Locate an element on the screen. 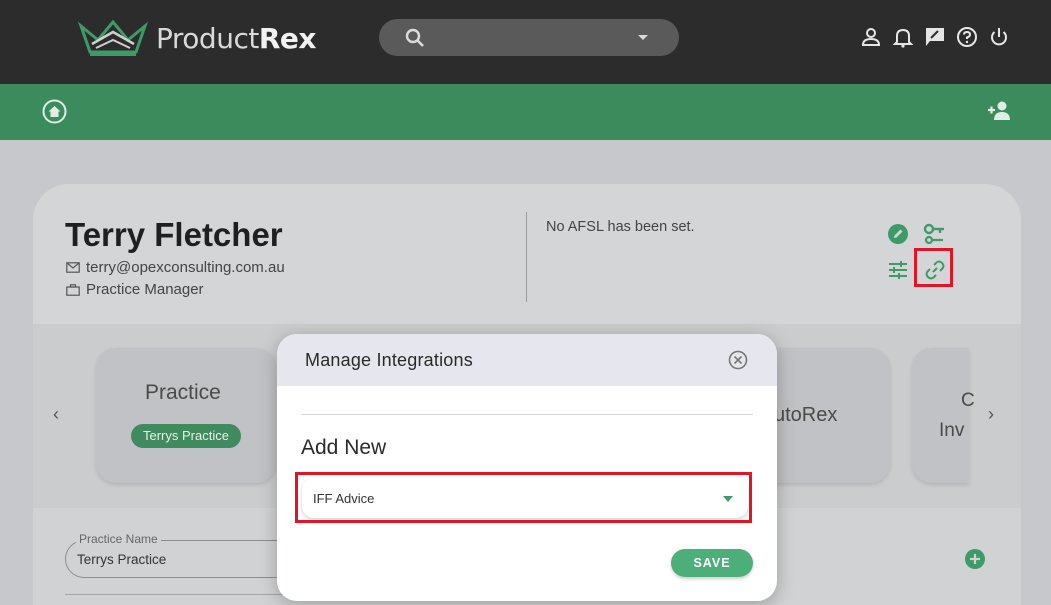 The image size is (1051, 605). user-role-row: Practice Manager is located at coordinates (135, 289).